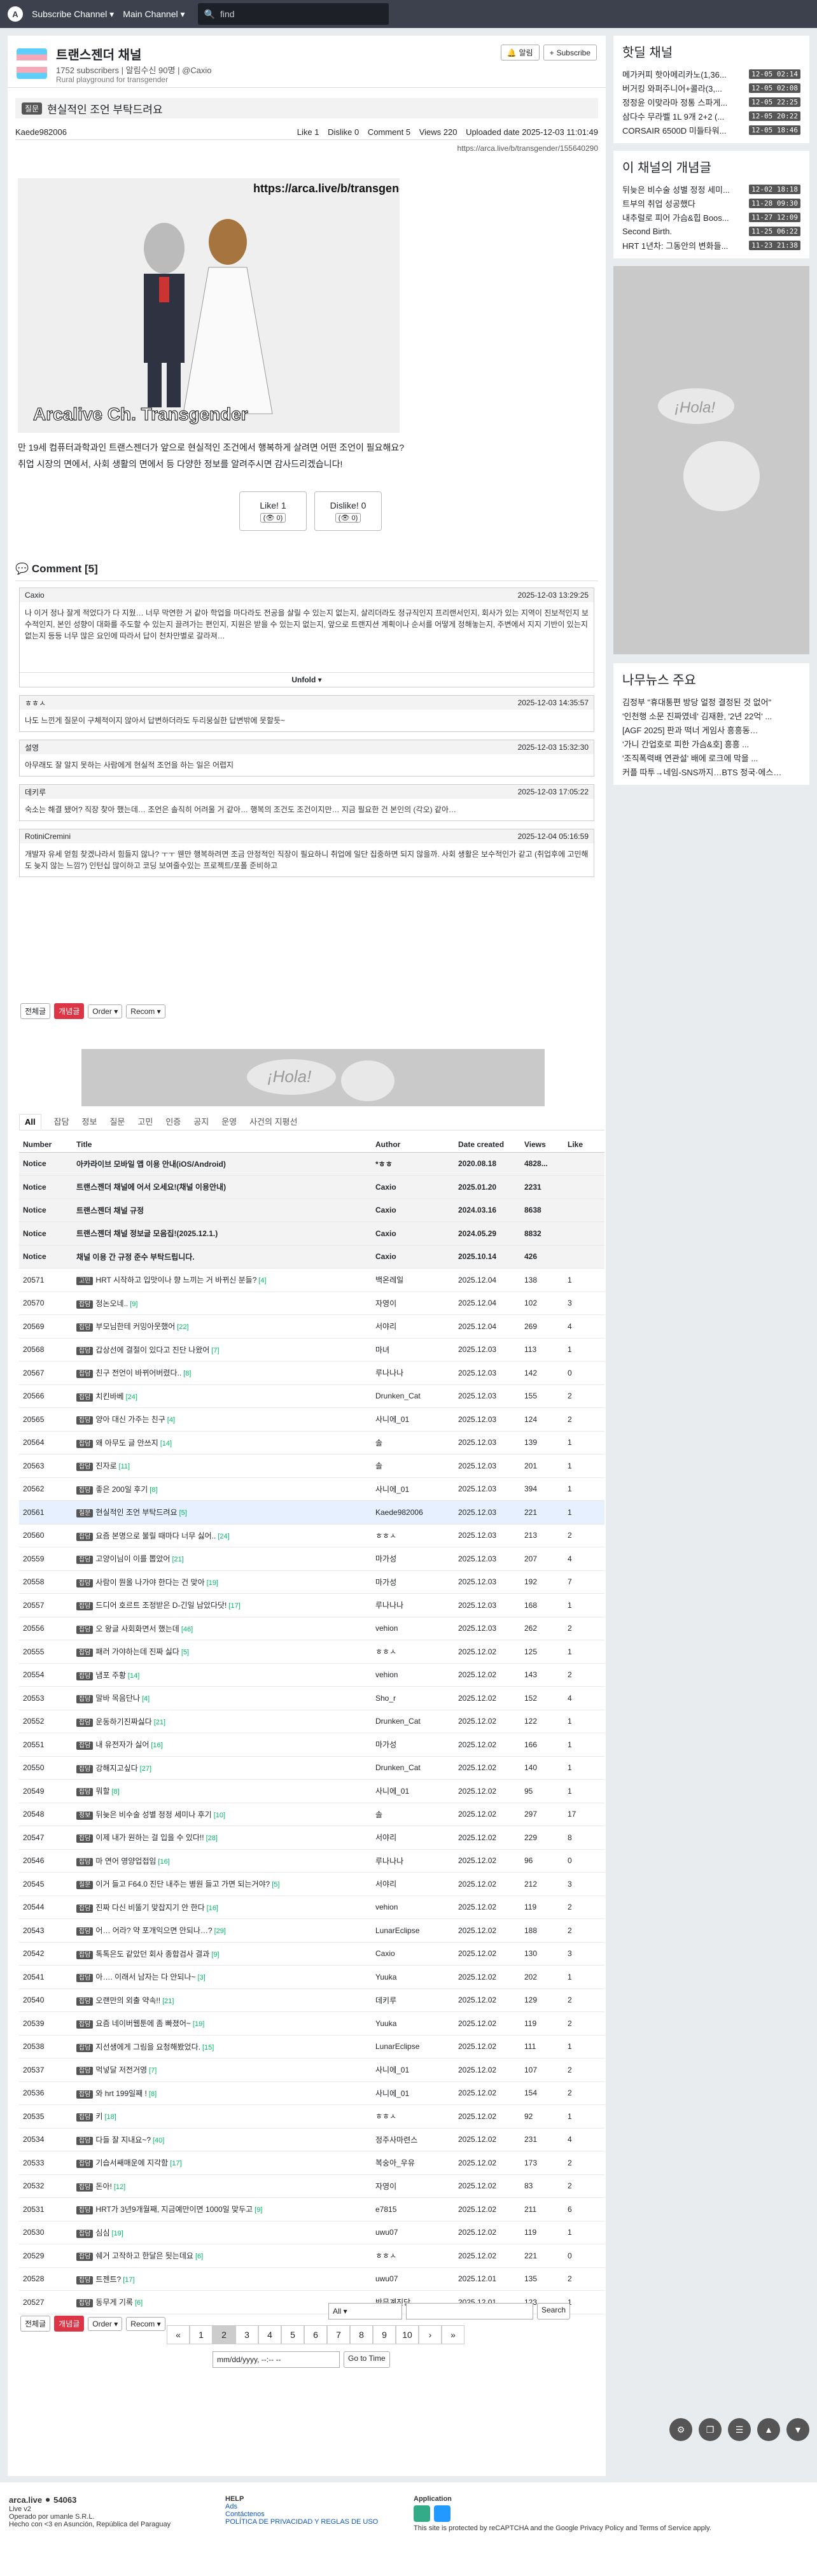 The height and width of the screenshot is (2576, 817). I want to click on page-link: 5, so click(293, 2334).